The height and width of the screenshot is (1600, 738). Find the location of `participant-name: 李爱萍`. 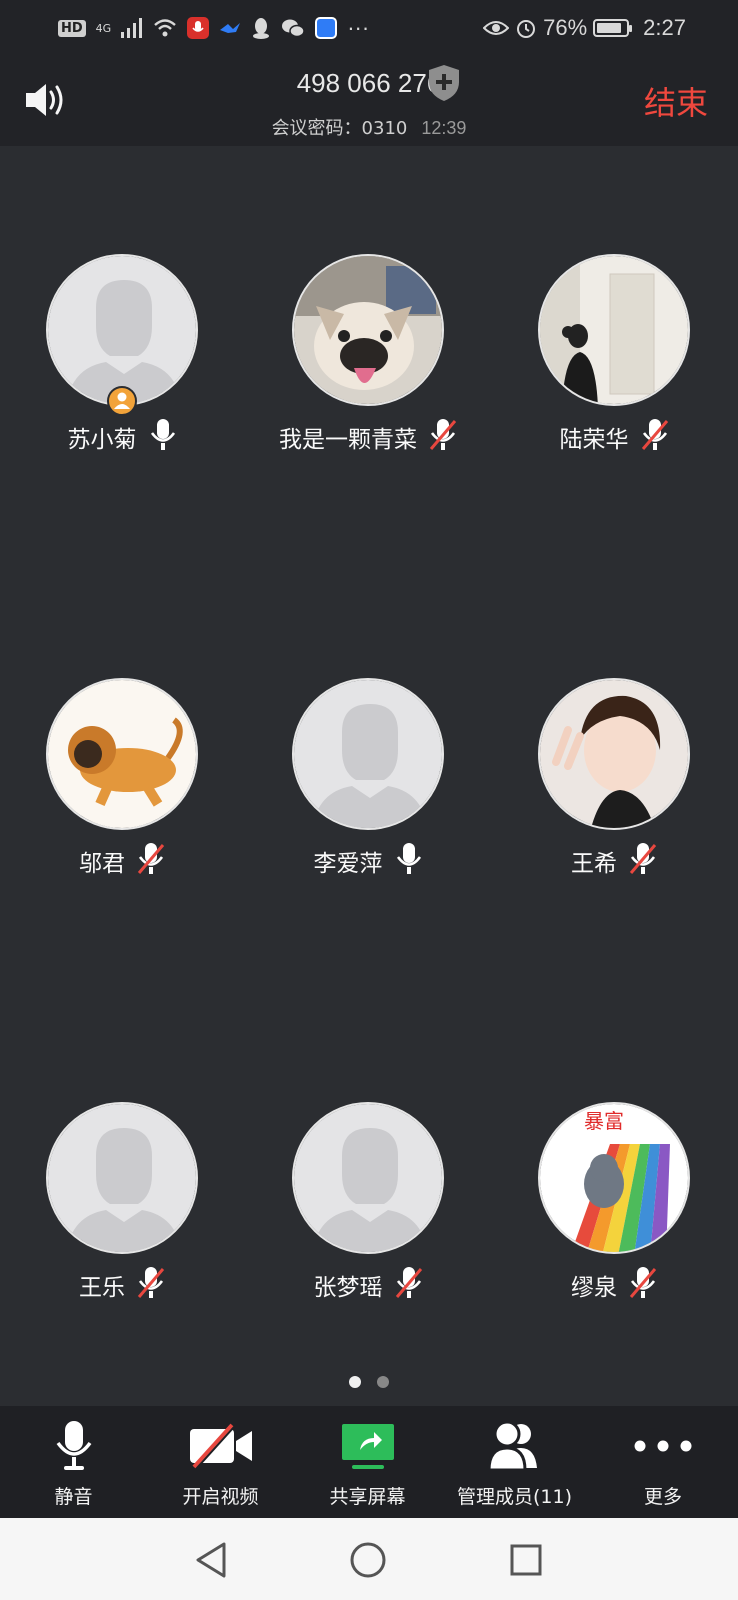

participant-name: 李爱萍 is located at coordinates (348, 864).